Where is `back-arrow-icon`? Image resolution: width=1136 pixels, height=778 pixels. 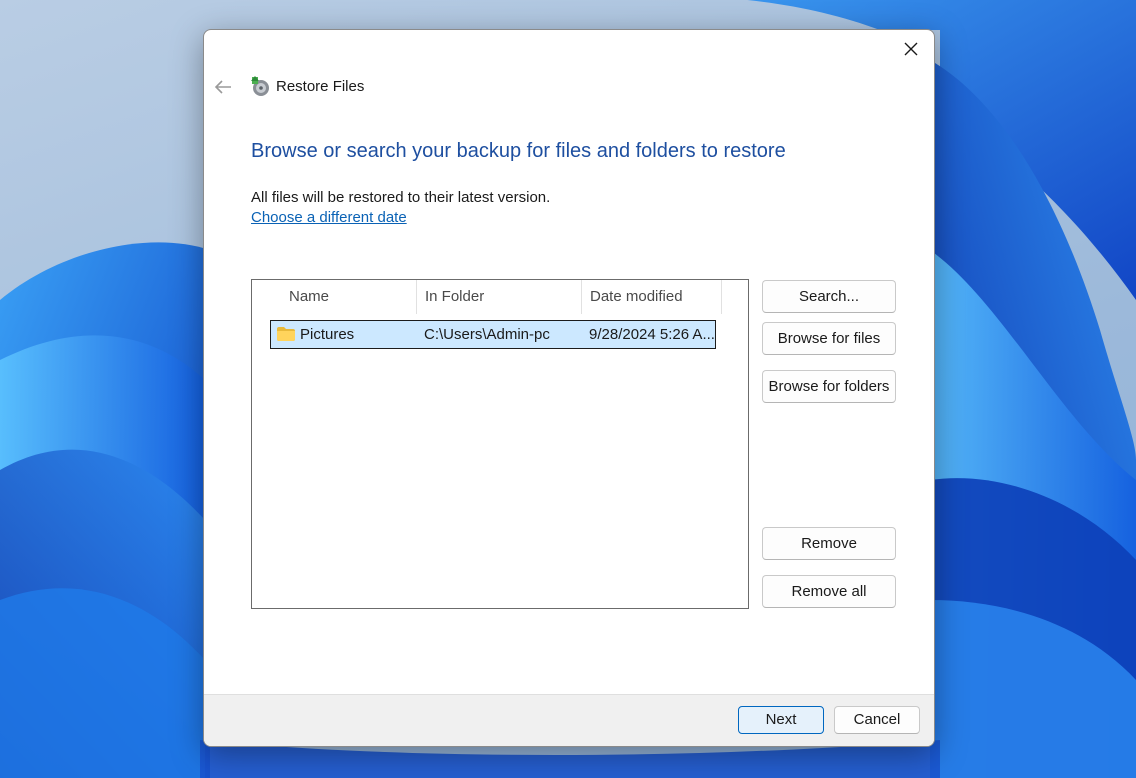
back-arrow-icon is located at coordinates (222, 87).